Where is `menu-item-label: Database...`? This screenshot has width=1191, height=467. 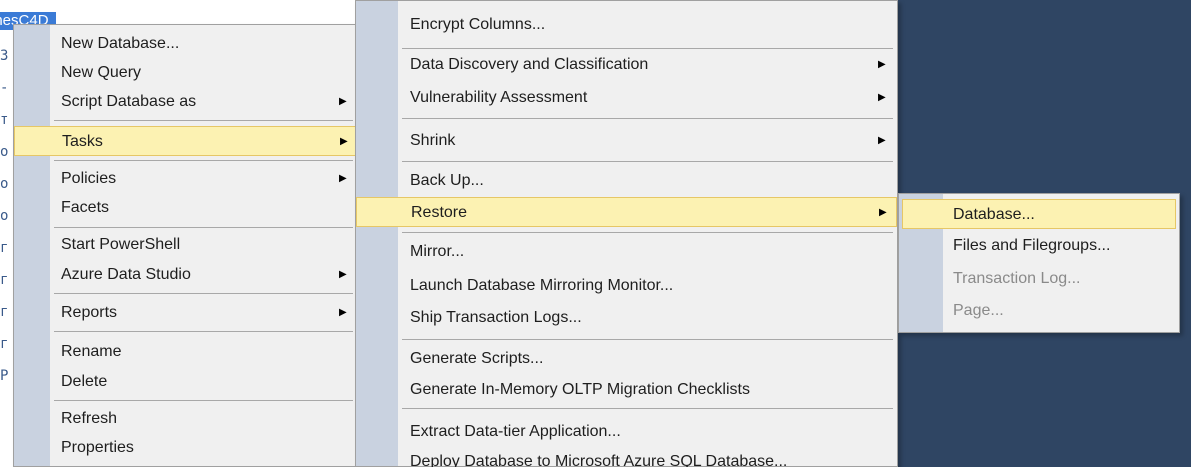
menu-item-label: Database... is located at coordinates (994, 214).